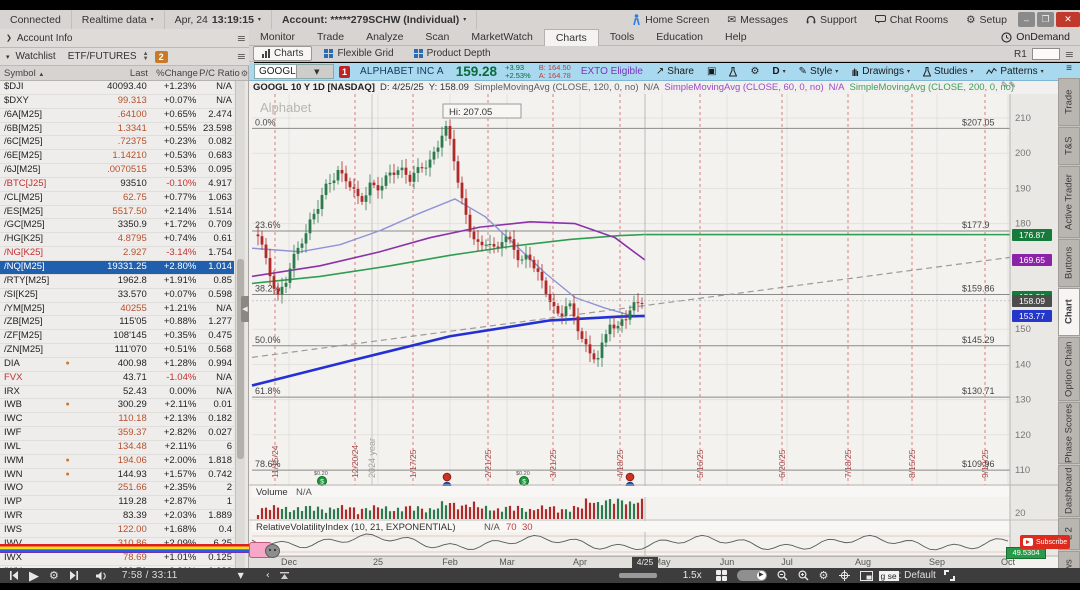 The height and width of the screenshot is (590, 1080). Describe the element at coordinates (277, 37) in the screenshot. I see `menu-item: Monitor` at that location.